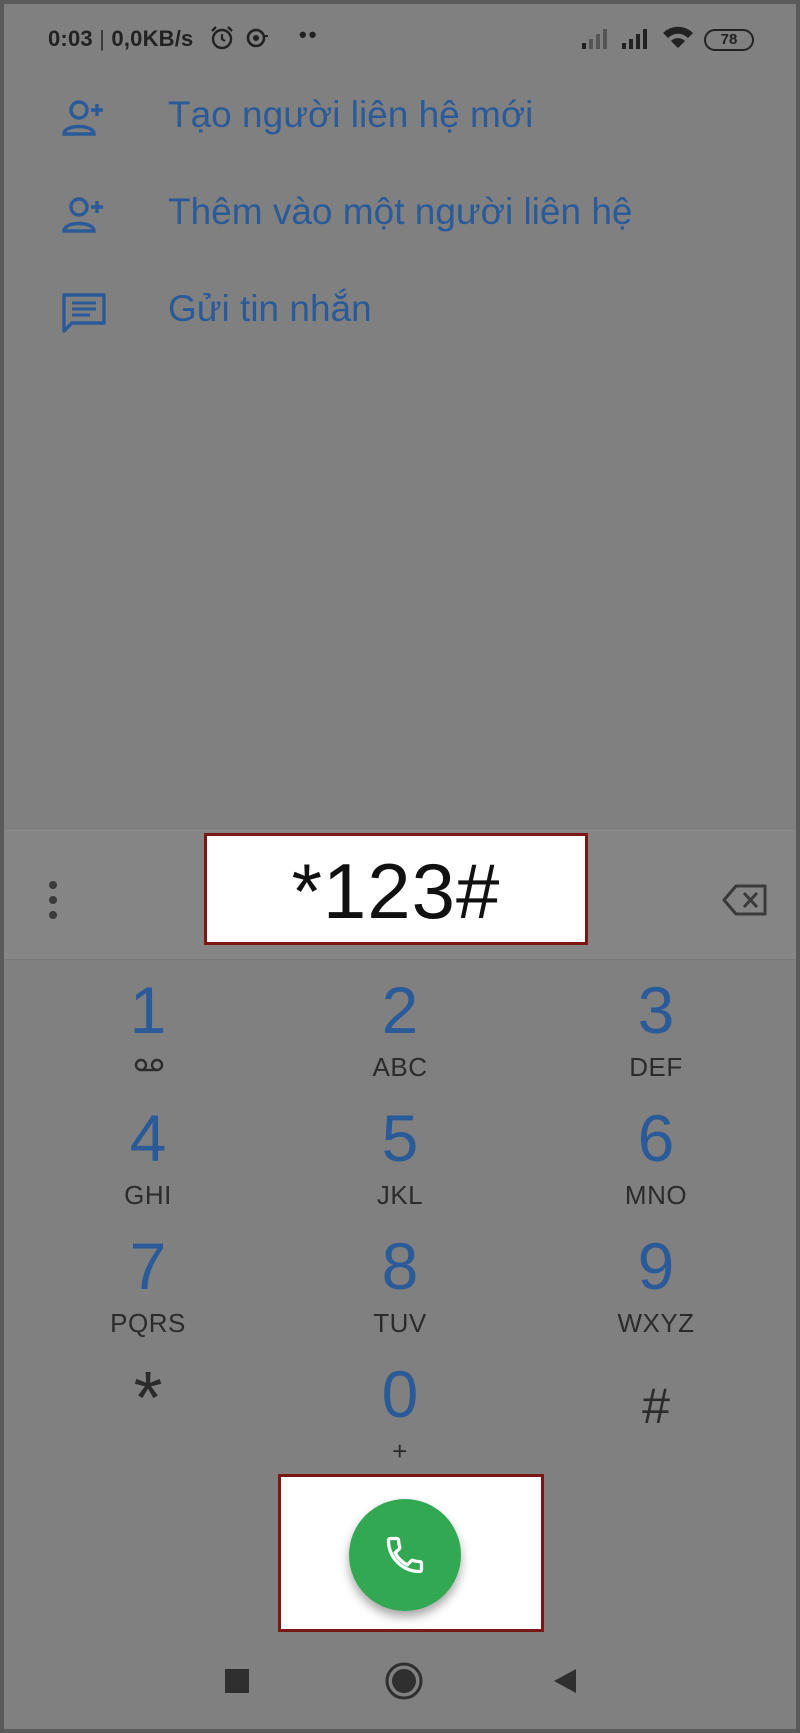 The width and height of the screenshot is (800, 1733). Describe the element at coordinates (152, 38) in the screenshot. I see `network-speed: 0,0KB/s` at that location.